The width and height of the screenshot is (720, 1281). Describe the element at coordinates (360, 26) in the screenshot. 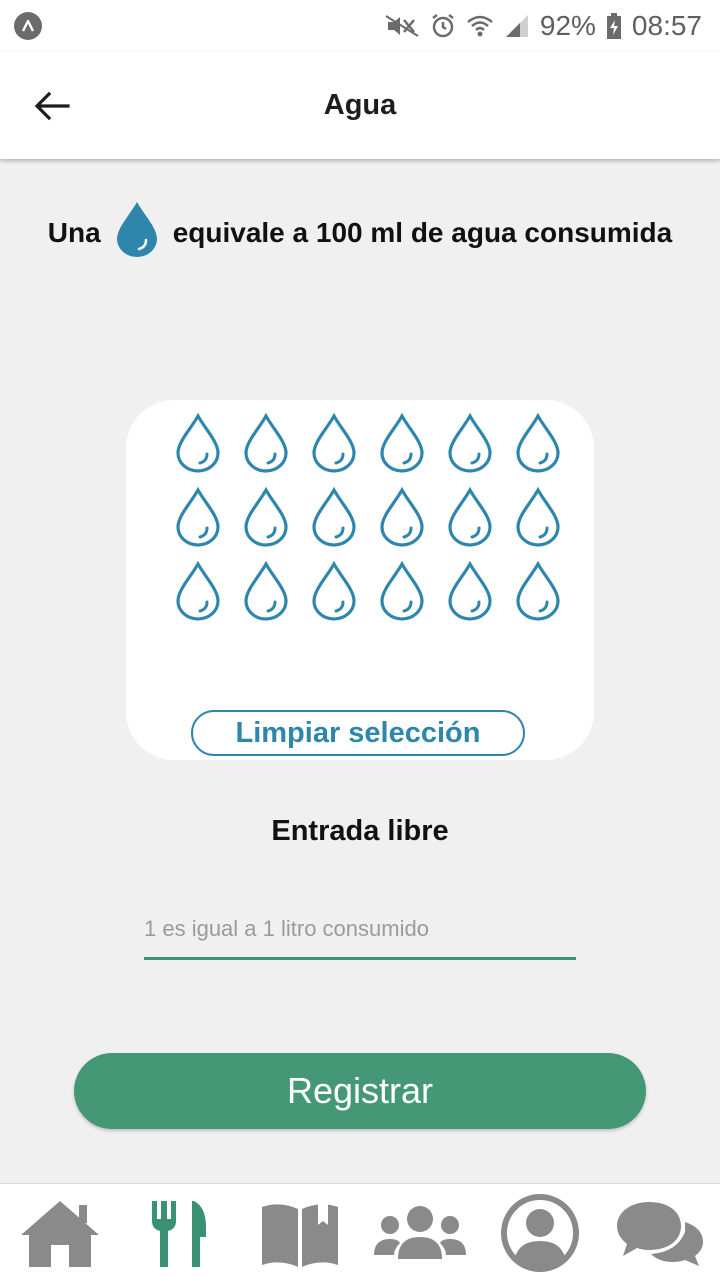

I see `status-bar: 92% 08:57` at that location.